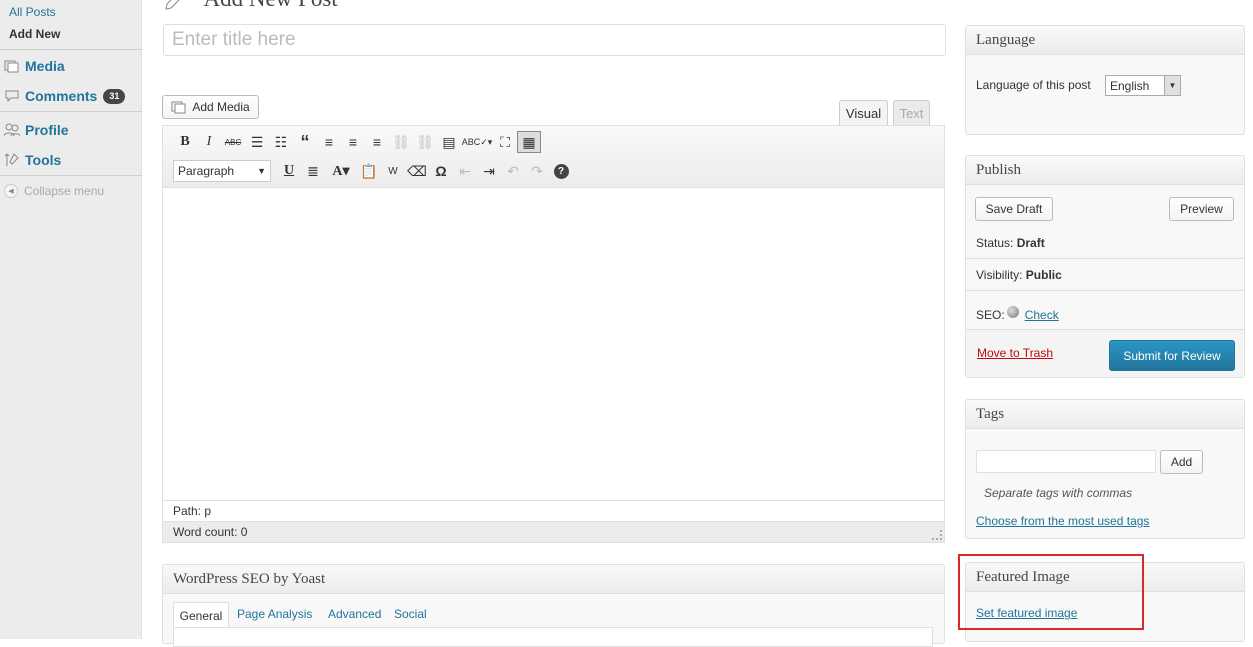  What do you see at coordinates (209, 142) in the screenshot?
I see `italic-icon: I` at bounding box center [209, 142].